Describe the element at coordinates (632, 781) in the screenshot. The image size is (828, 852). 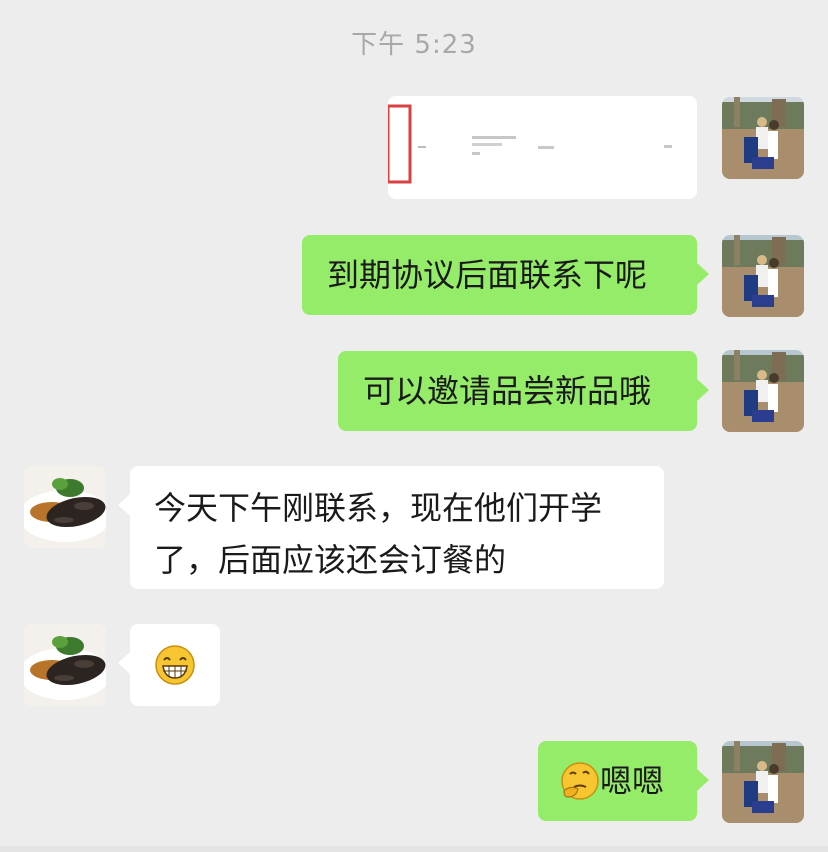
I see `message-text: 嗯嗯` at that location.